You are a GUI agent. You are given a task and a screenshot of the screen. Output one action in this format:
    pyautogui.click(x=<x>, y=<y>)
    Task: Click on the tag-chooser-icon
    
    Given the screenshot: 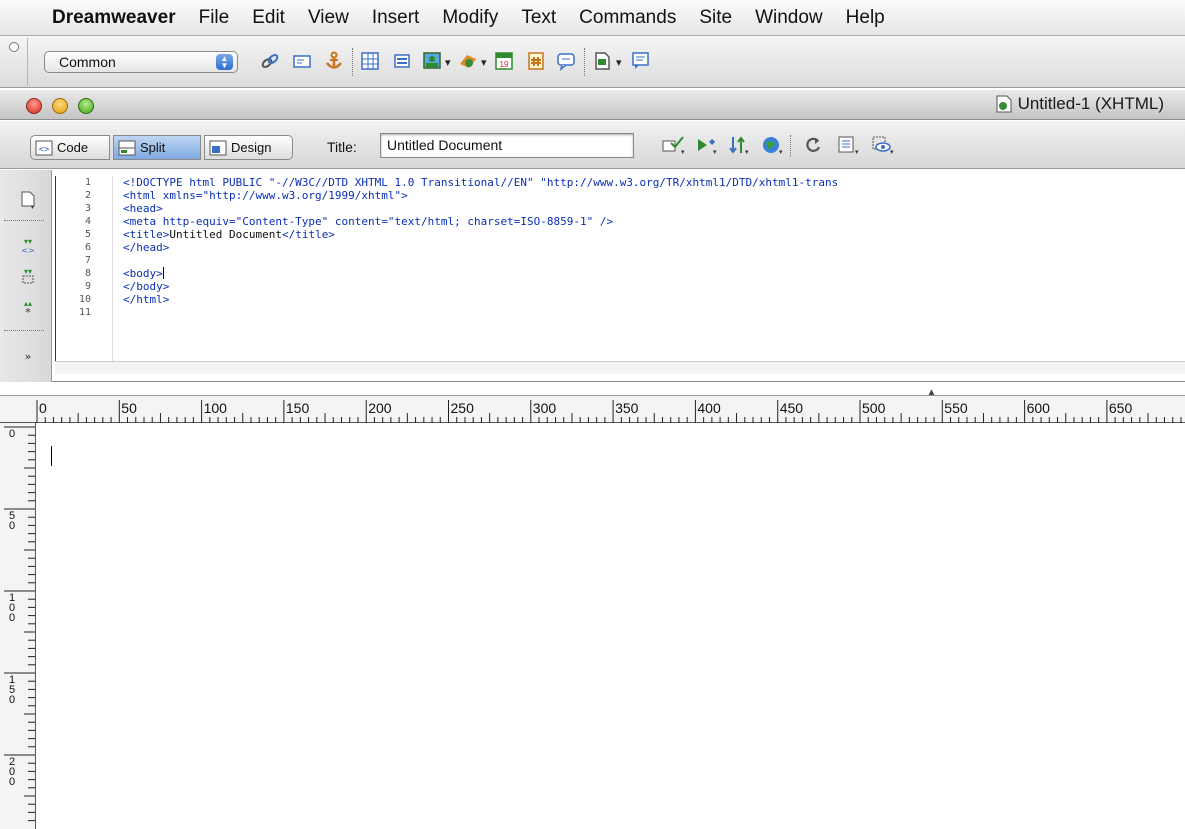 What is the action you would take?
    pyautogui.click(x=640, y=61)
    